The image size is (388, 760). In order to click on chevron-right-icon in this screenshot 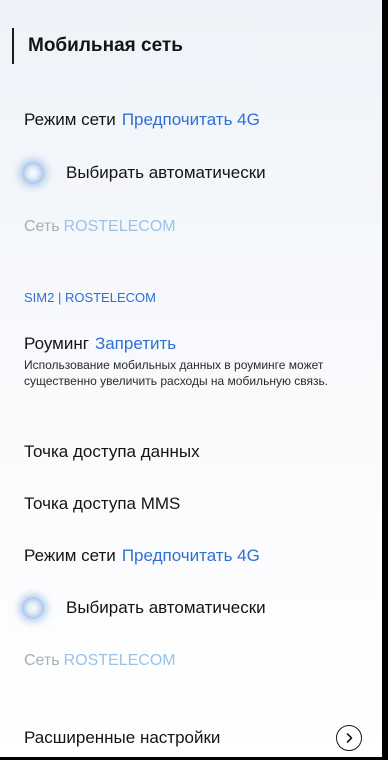, I will do `click(349, 738)`.